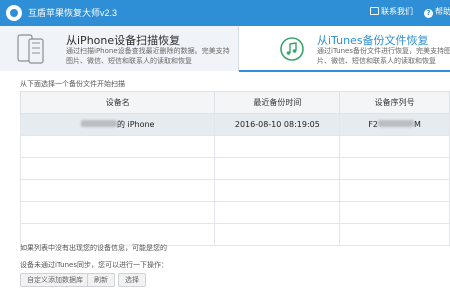  What do you see at coordinates (442, 11) in the screenshot?
I see `help-label: 帮助` at bounding box center [442, 11].